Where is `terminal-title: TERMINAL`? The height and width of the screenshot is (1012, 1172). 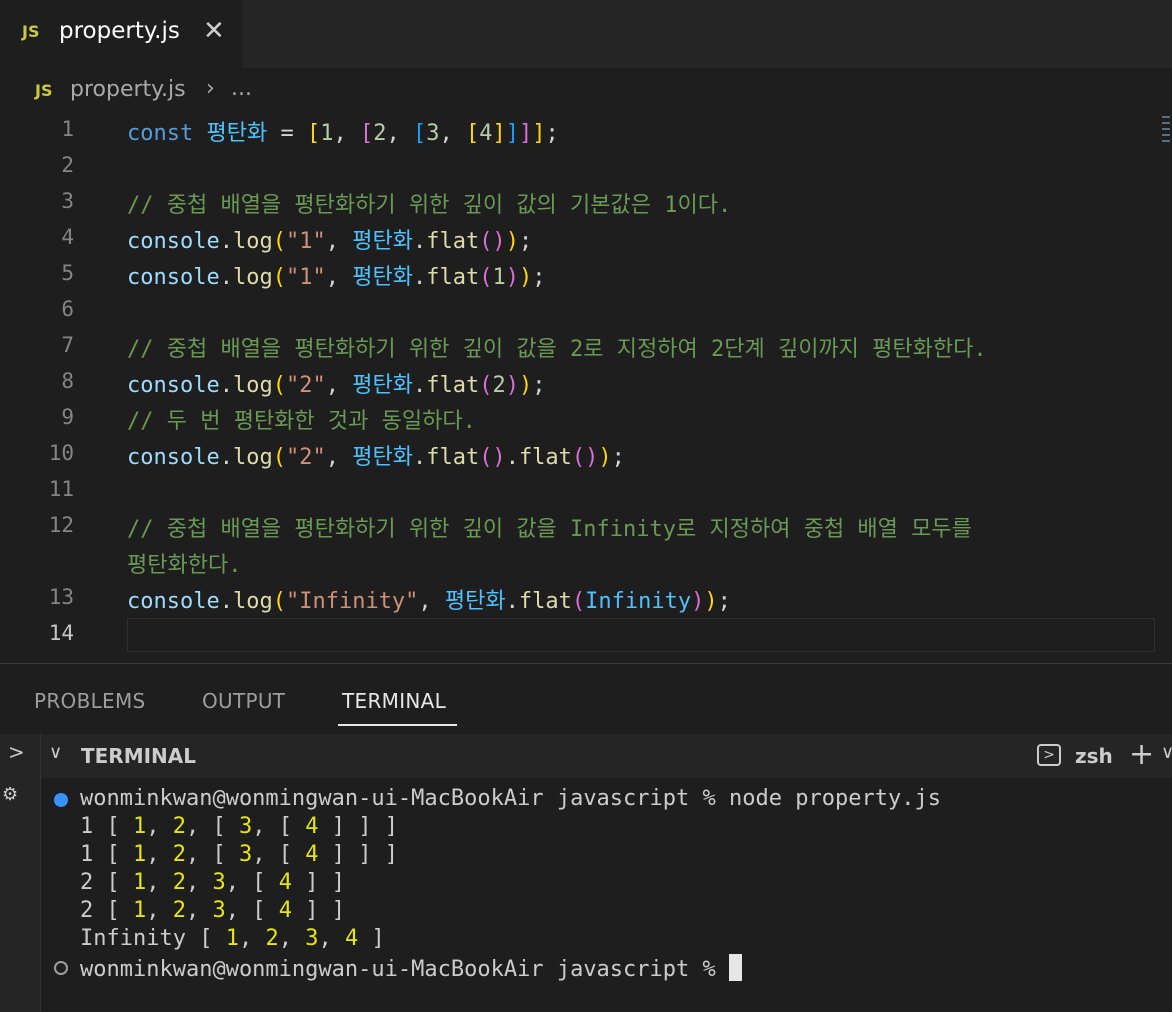
terminal-title: TERMINAL is located at coordinates (139, 756).